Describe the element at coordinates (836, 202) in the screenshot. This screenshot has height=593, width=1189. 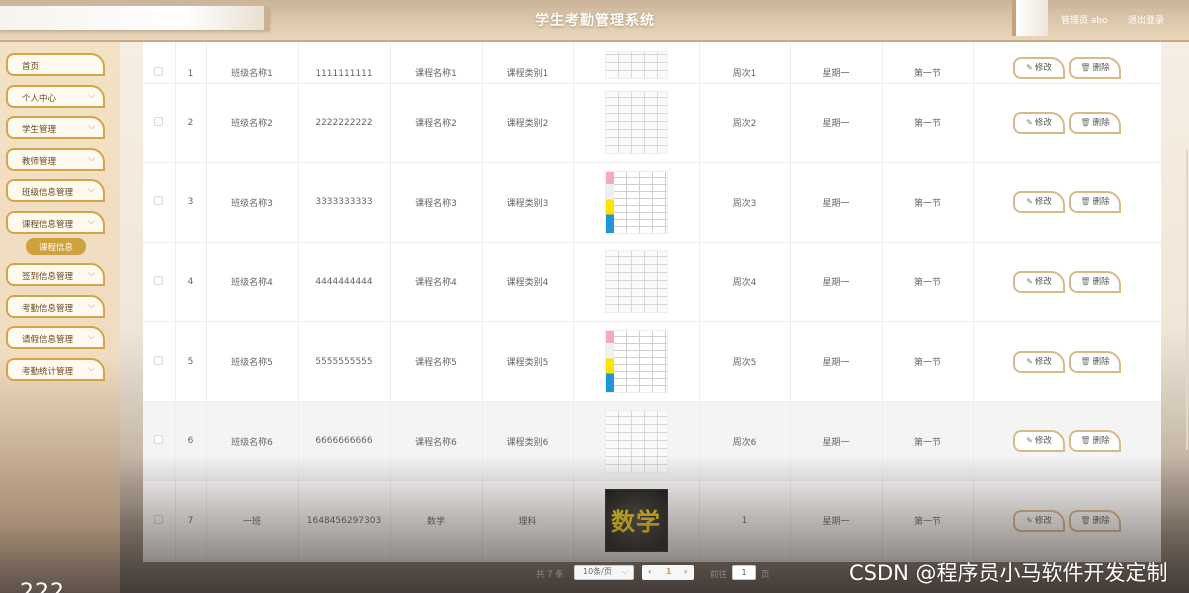
I see `cell-day: 星期一` at that location.